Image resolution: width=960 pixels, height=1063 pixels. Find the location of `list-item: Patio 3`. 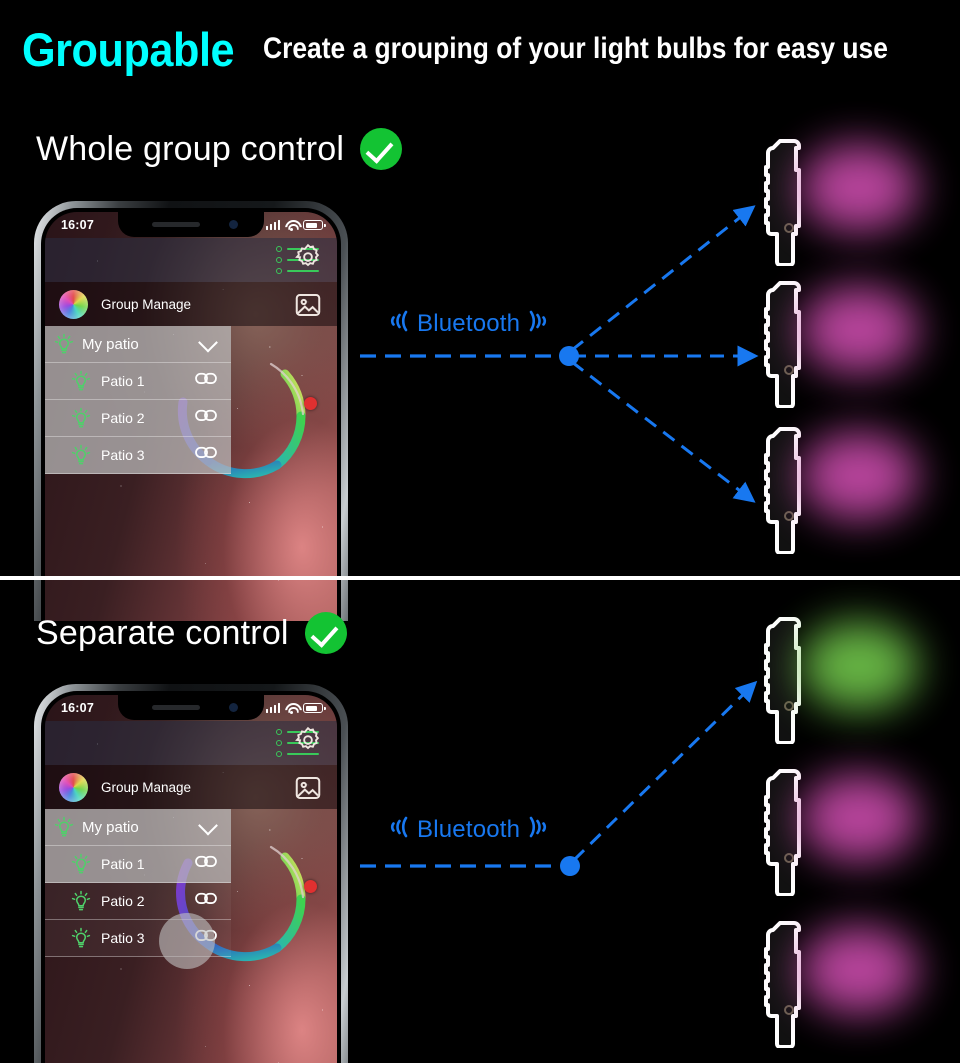

list-item: Patio 3 is located at coordinates (138, 455).